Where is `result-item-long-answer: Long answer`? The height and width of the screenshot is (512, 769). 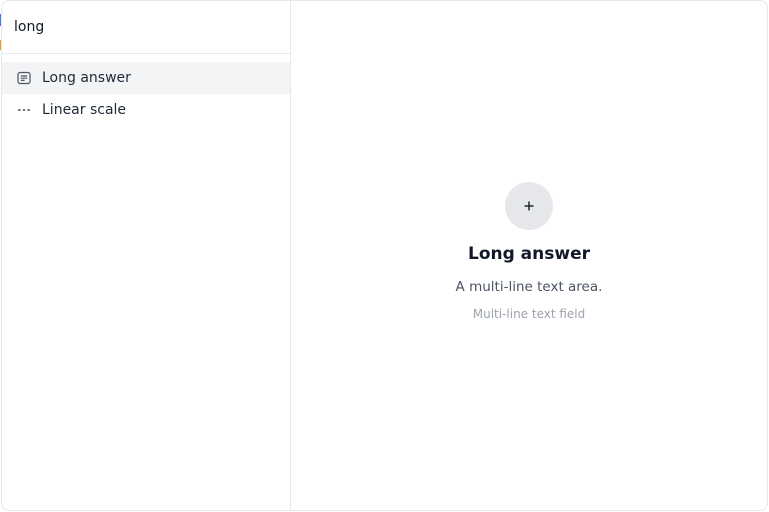
result-item-long-answer: Long answer is located at coordinates (146, 78).